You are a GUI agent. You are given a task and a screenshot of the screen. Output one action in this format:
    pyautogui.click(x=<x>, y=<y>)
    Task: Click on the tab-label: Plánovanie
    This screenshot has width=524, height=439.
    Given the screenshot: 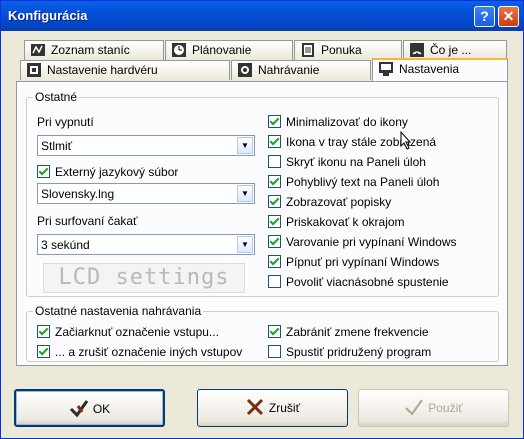 What is the action you would take?
    pyautogui.click(x=222, y=50)
    